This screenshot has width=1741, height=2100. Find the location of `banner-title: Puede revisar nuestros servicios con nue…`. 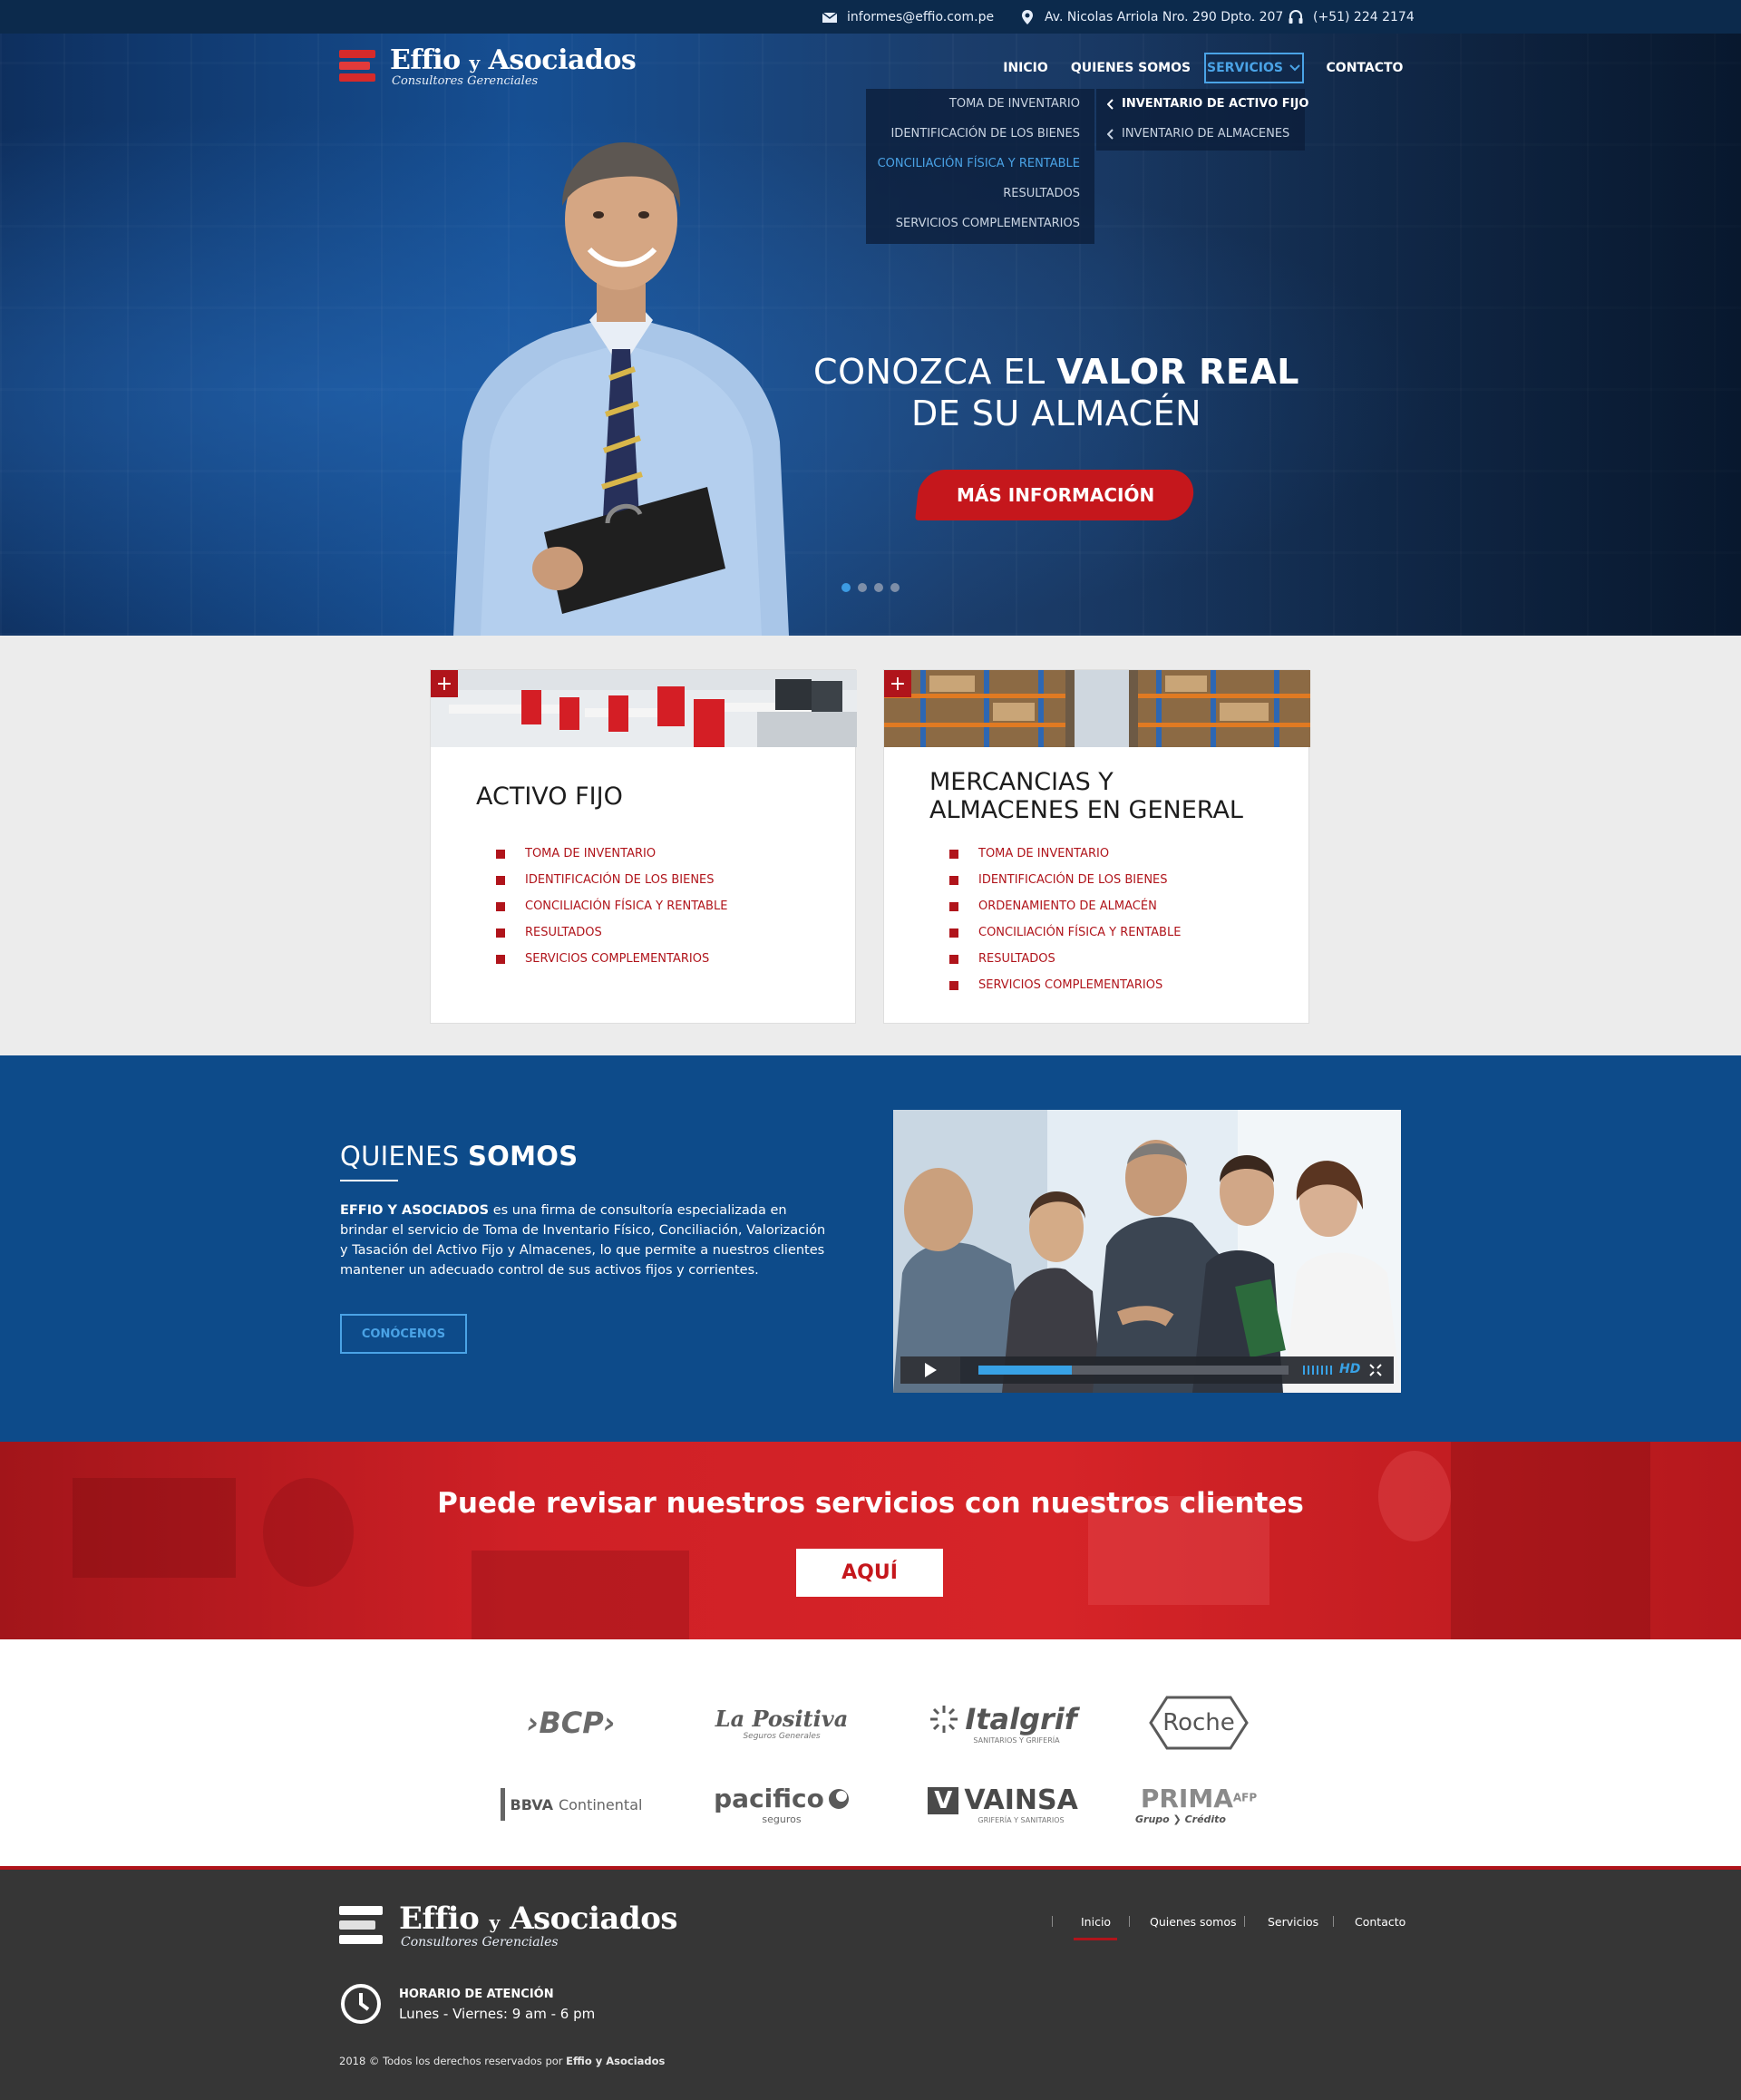

banner-title: Puede revisar nuestros servicios con nue… is located at coordinates (870, 1503).